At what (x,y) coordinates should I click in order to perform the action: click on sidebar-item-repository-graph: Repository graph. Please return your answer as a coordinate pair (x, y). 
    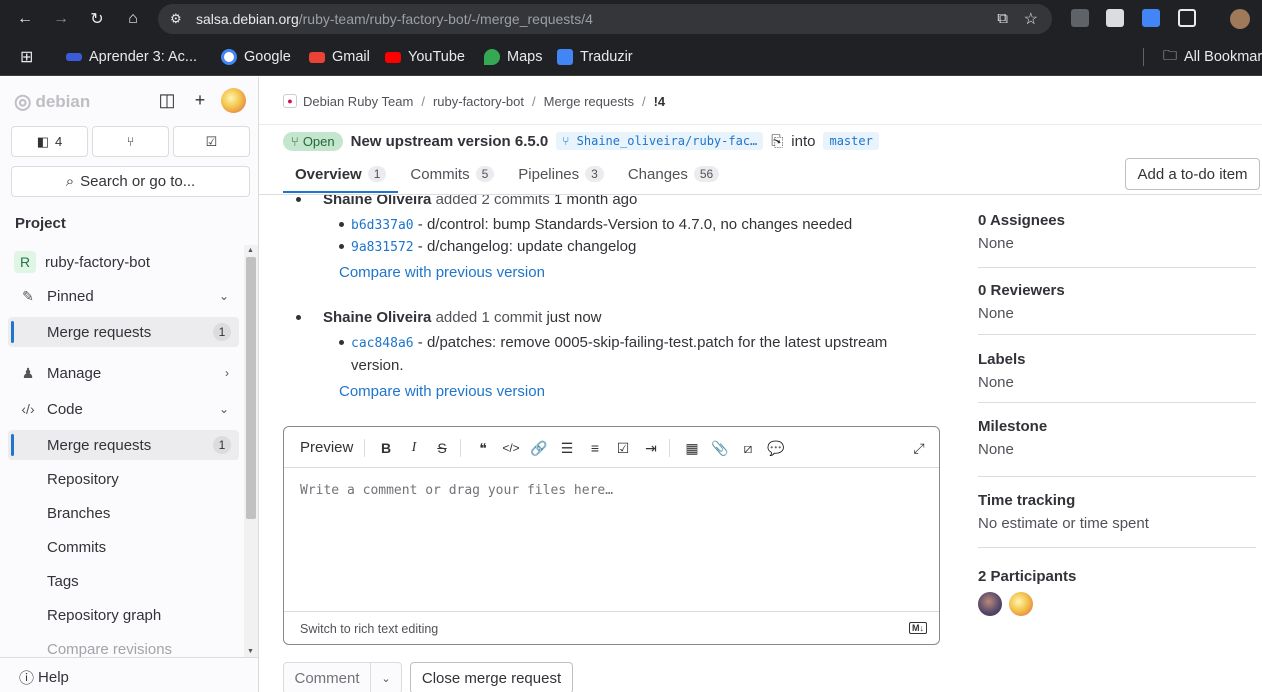
    Looking at the image, I should click on (123, 615).